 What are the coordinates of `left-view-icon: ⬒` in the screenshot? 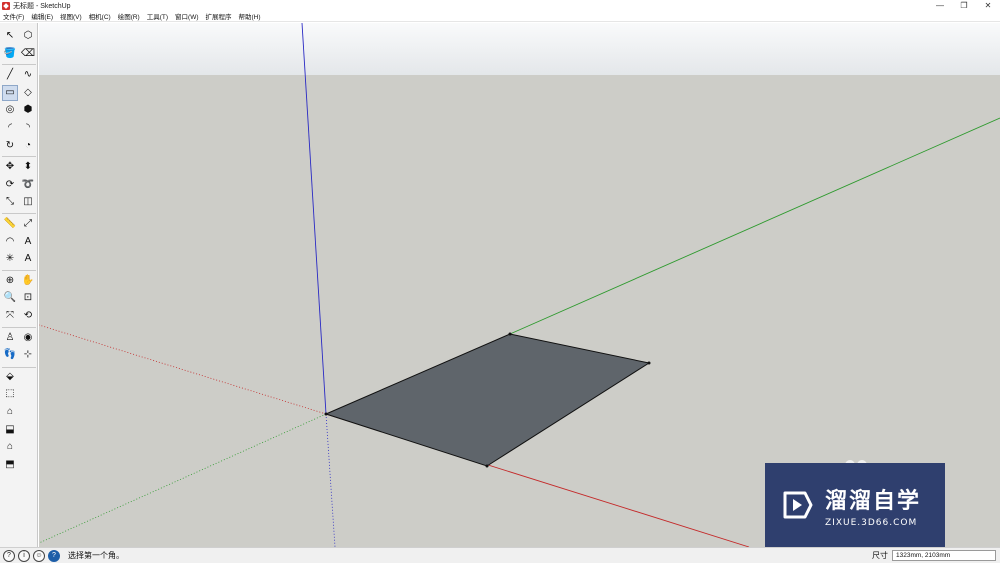 It's located at (10, 465).